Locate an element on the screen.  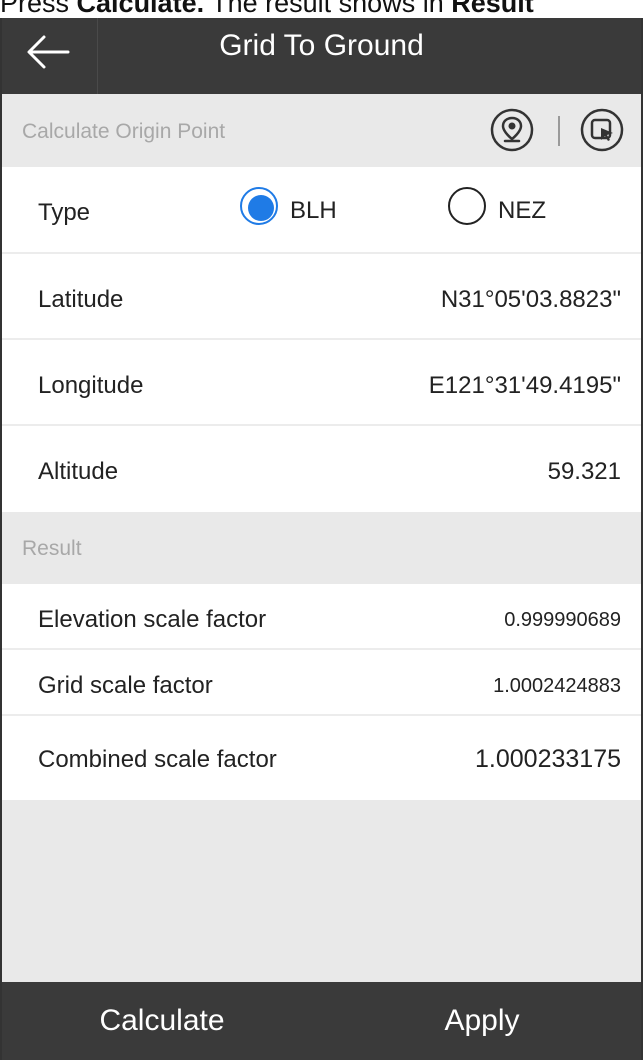
longitude-row: Longitude E121°31'49.4195" is located at coordinates (321, 383).